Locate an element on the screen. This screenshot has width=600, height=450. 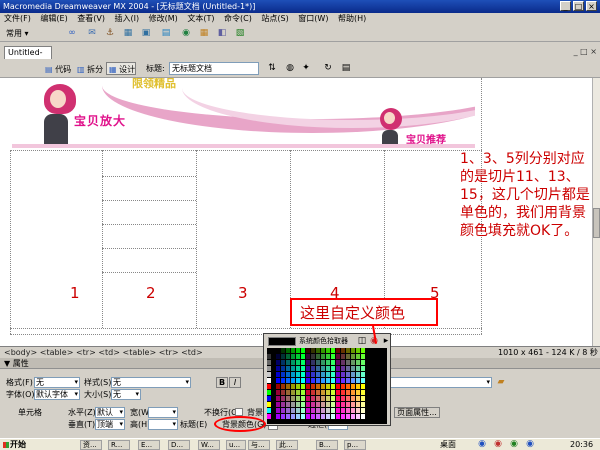
antivirus-icon: ◉ is located at coordinates (498, 444).